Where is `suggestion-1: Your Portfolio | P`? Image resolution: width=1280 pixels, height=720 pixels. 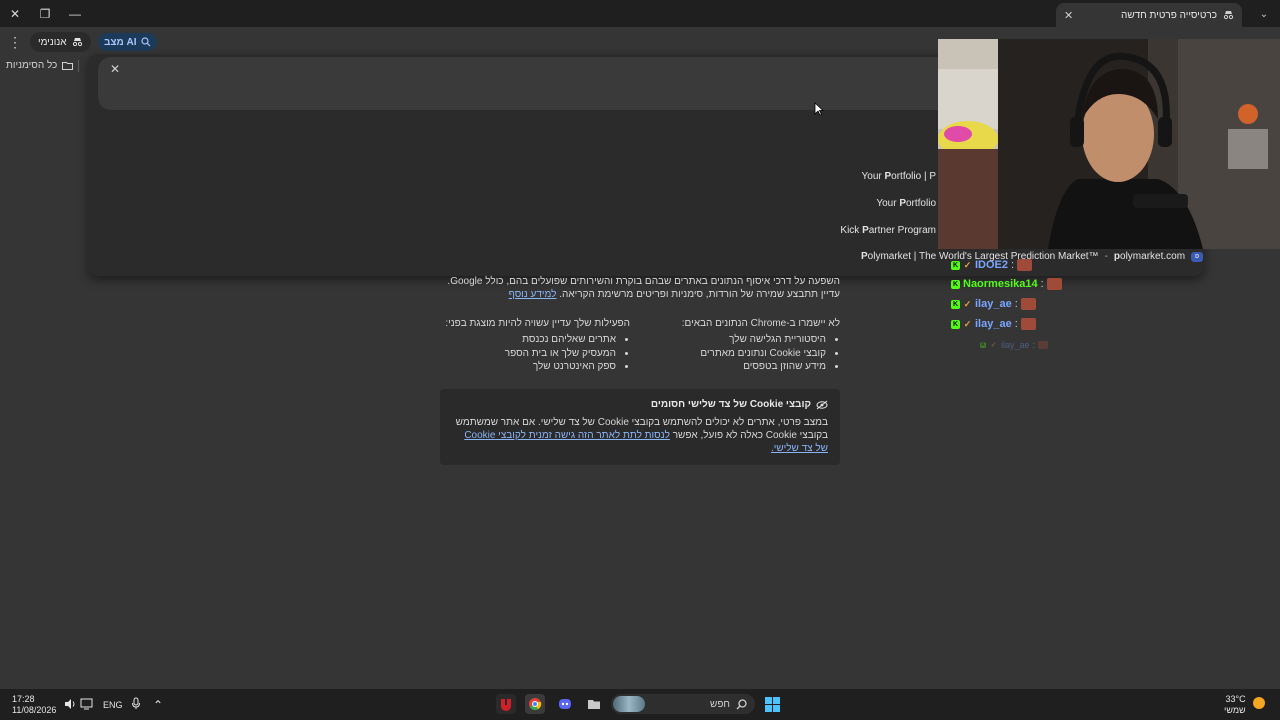 suggestion-1: Your Portfolio | P is located at coordinates (899, 176).